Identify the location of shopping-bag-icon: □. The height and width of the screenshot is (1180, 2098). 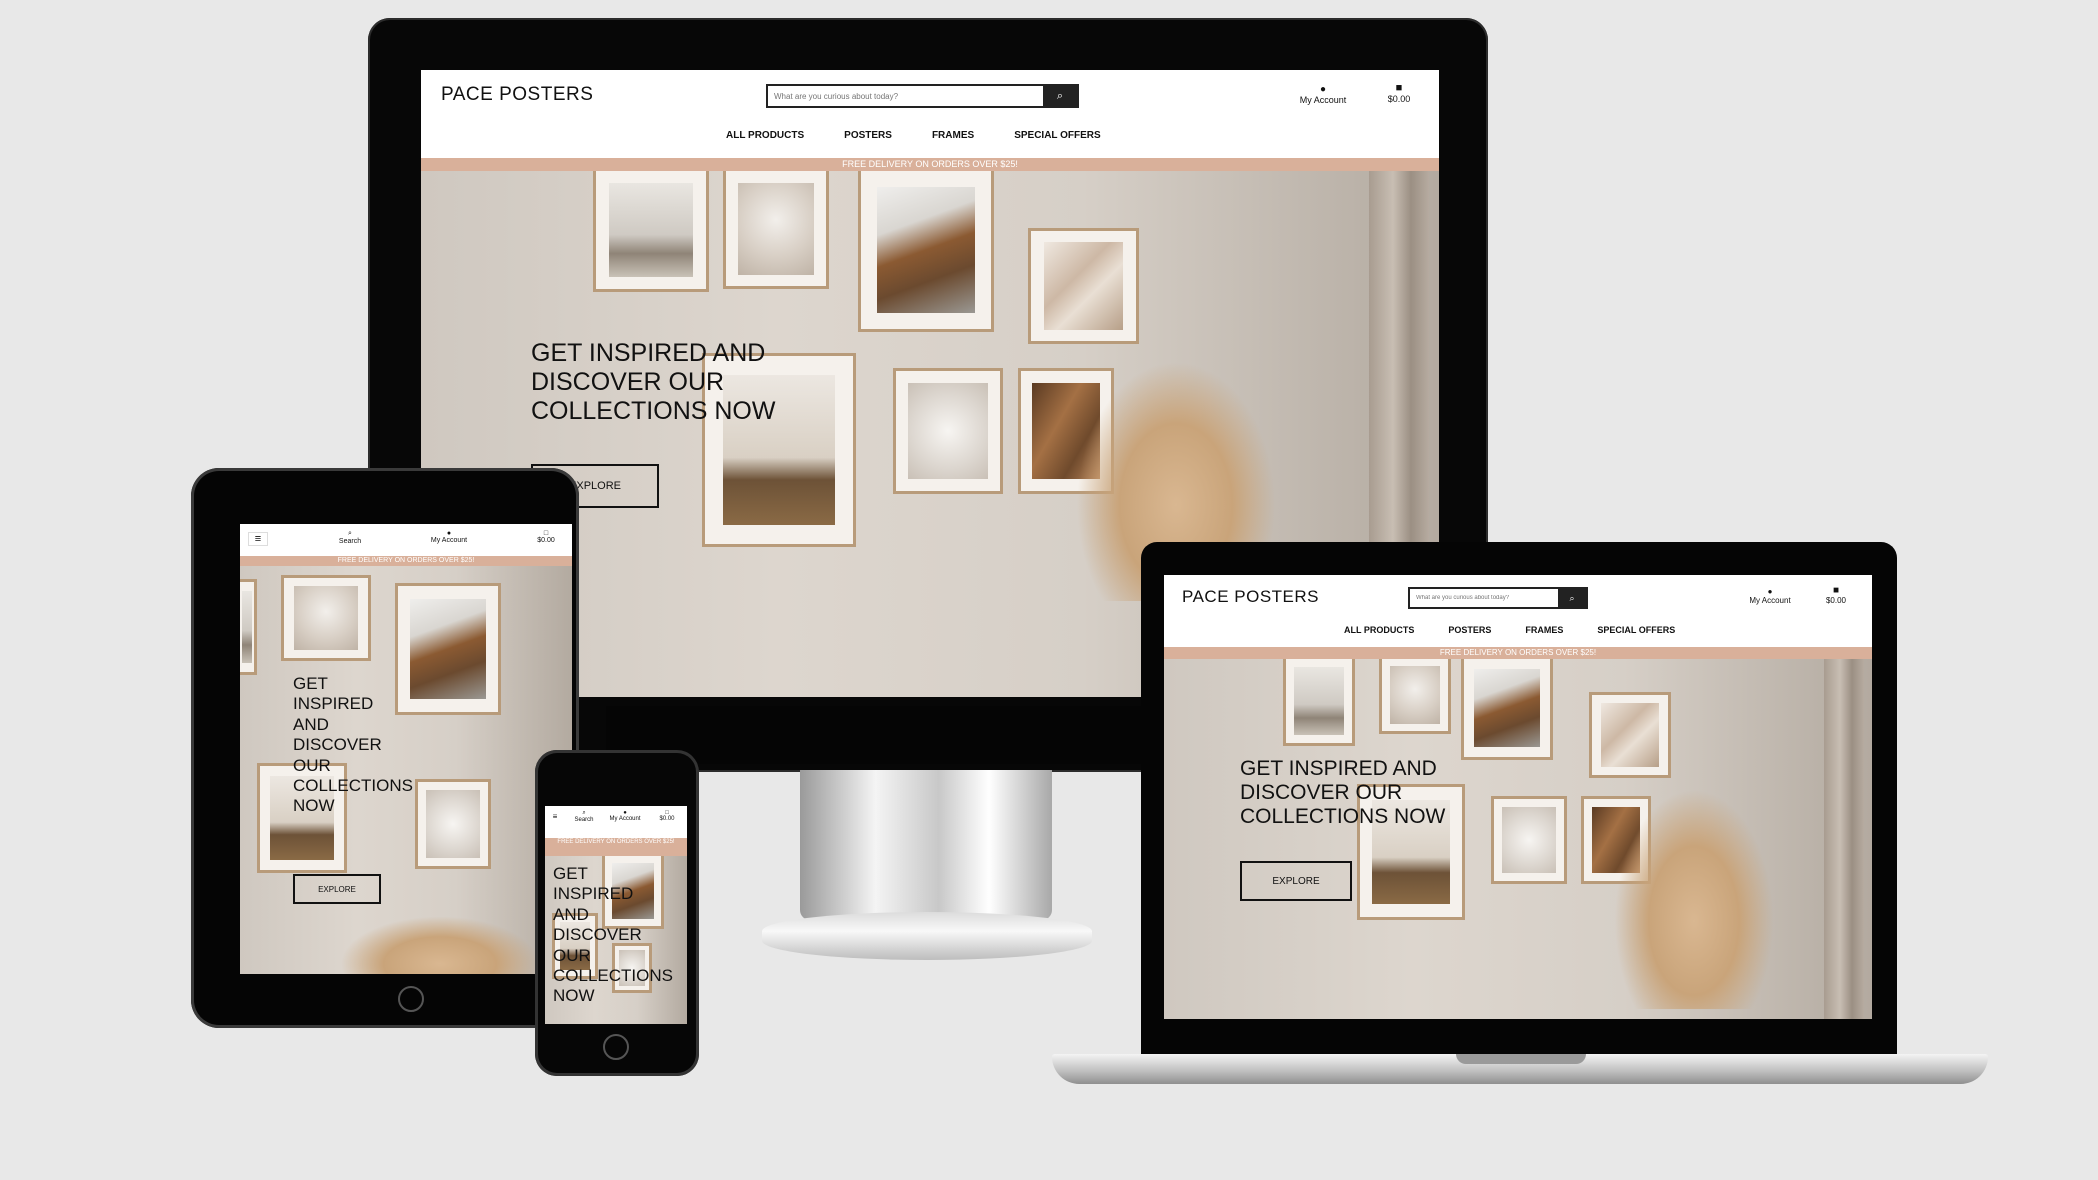
(546, 533).